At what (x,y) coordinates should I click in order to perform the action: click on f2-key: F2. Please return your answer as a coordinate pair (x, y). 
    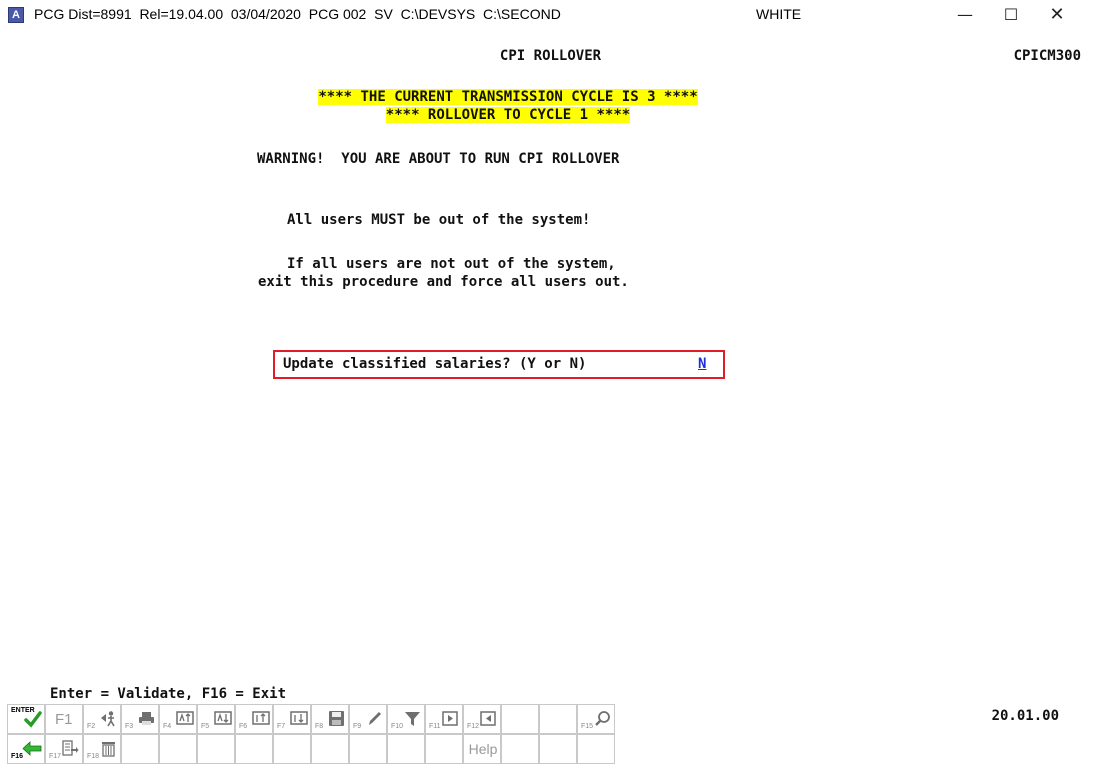
    Looking at the image, I should click on (102, 719).